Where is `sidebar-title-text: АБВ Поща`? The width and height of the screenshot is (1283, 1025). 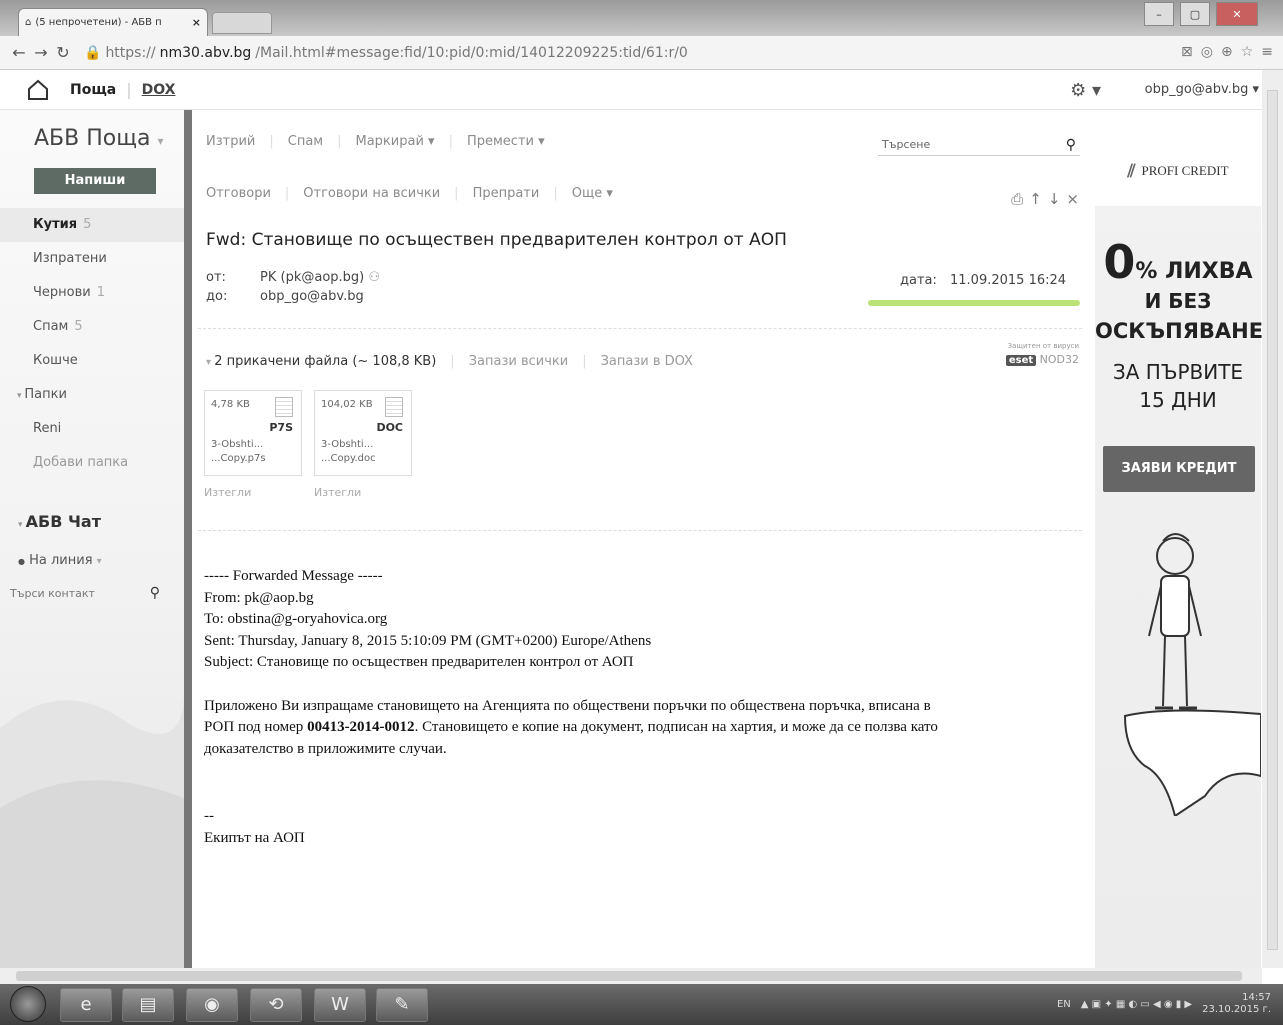 sidebar-title-text: АБВ Поща is located at coordinates (92, 138).